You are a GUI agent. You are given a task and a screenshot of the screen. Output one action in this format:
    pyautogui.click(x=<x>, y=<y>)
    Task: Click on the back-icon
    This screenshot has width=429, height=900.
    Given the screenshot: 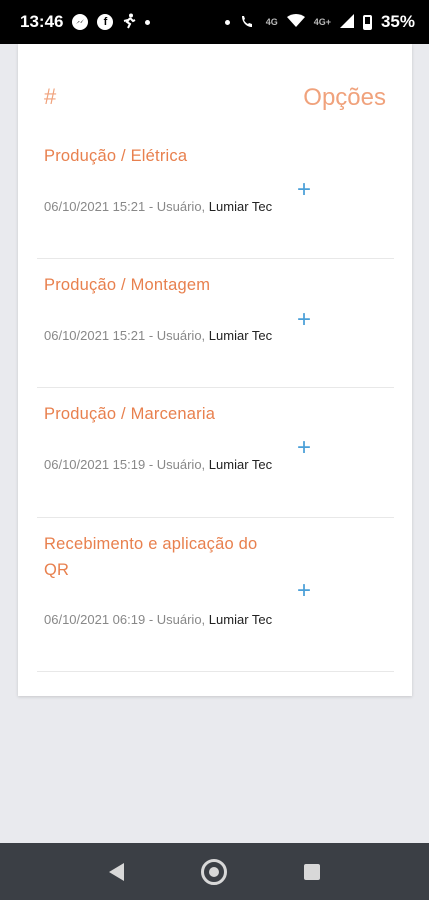 What is the action you would take?
    pyautogui.click(x=116, y=871)
    